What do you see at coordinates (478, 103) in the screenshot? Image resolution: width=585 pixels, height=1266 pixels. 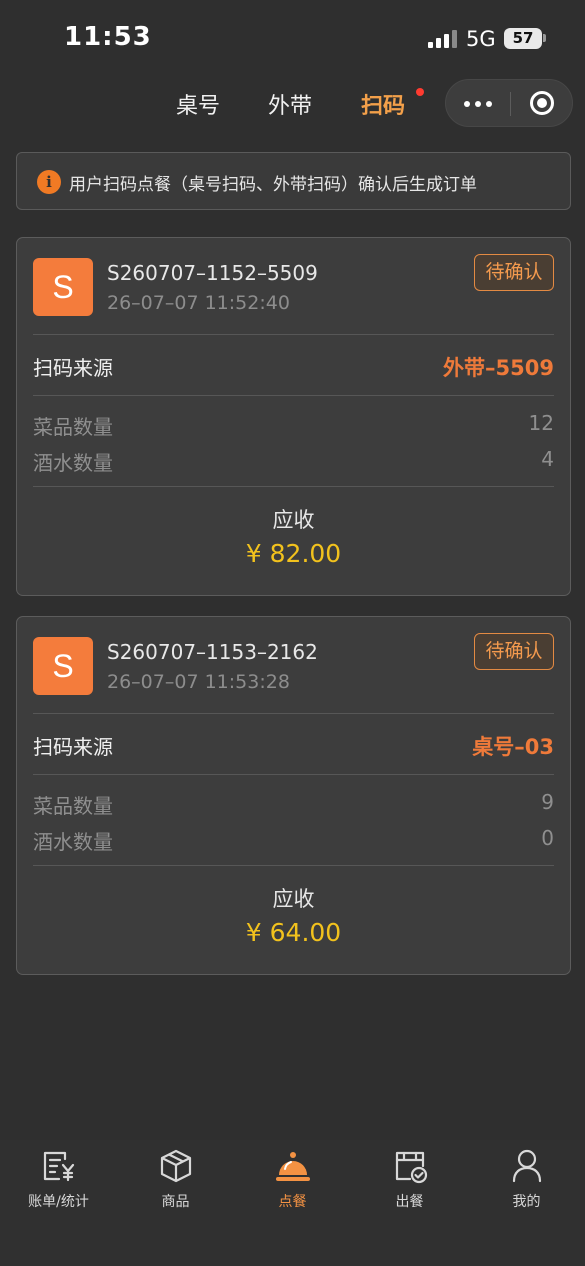 I see `more-dots-icon` at bounding box center [478, 103].